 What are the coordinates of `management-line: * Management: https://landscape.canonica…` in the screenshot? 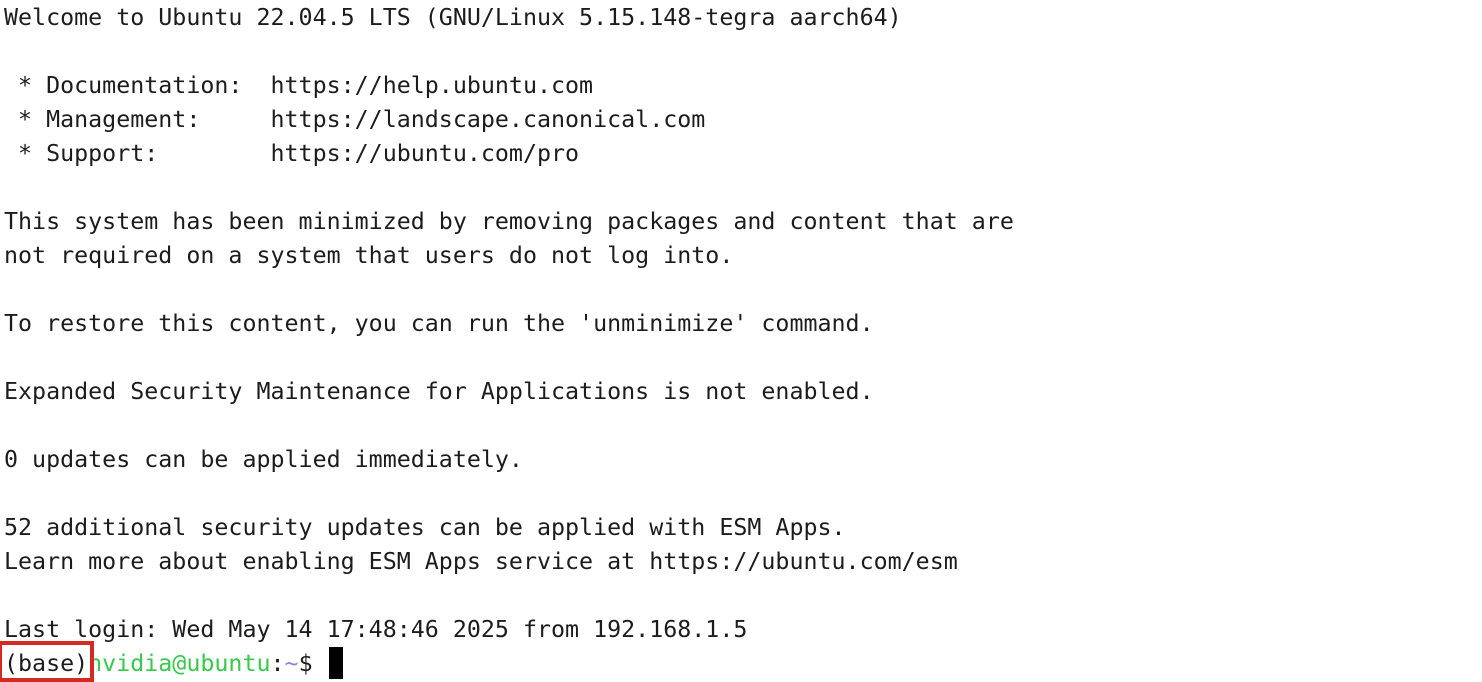 It's located at (355, 119).